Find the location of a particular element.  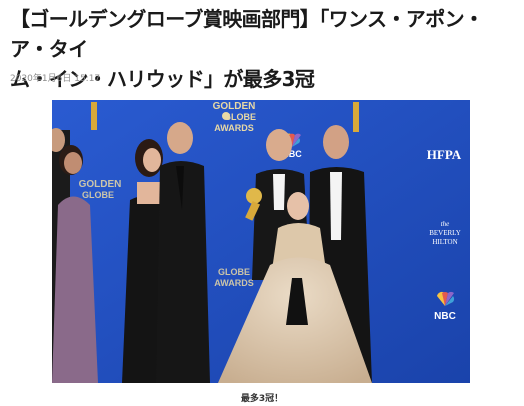

logo-text-globe: GLOBE is located at coordinates (240, 117).